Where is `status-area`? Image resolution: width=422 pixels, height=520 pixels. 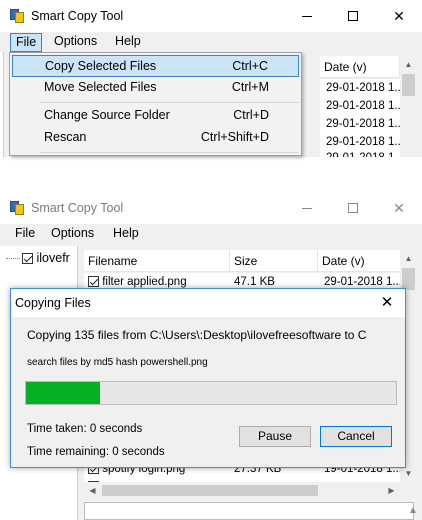
status-area is located at coordinates (249, 511).